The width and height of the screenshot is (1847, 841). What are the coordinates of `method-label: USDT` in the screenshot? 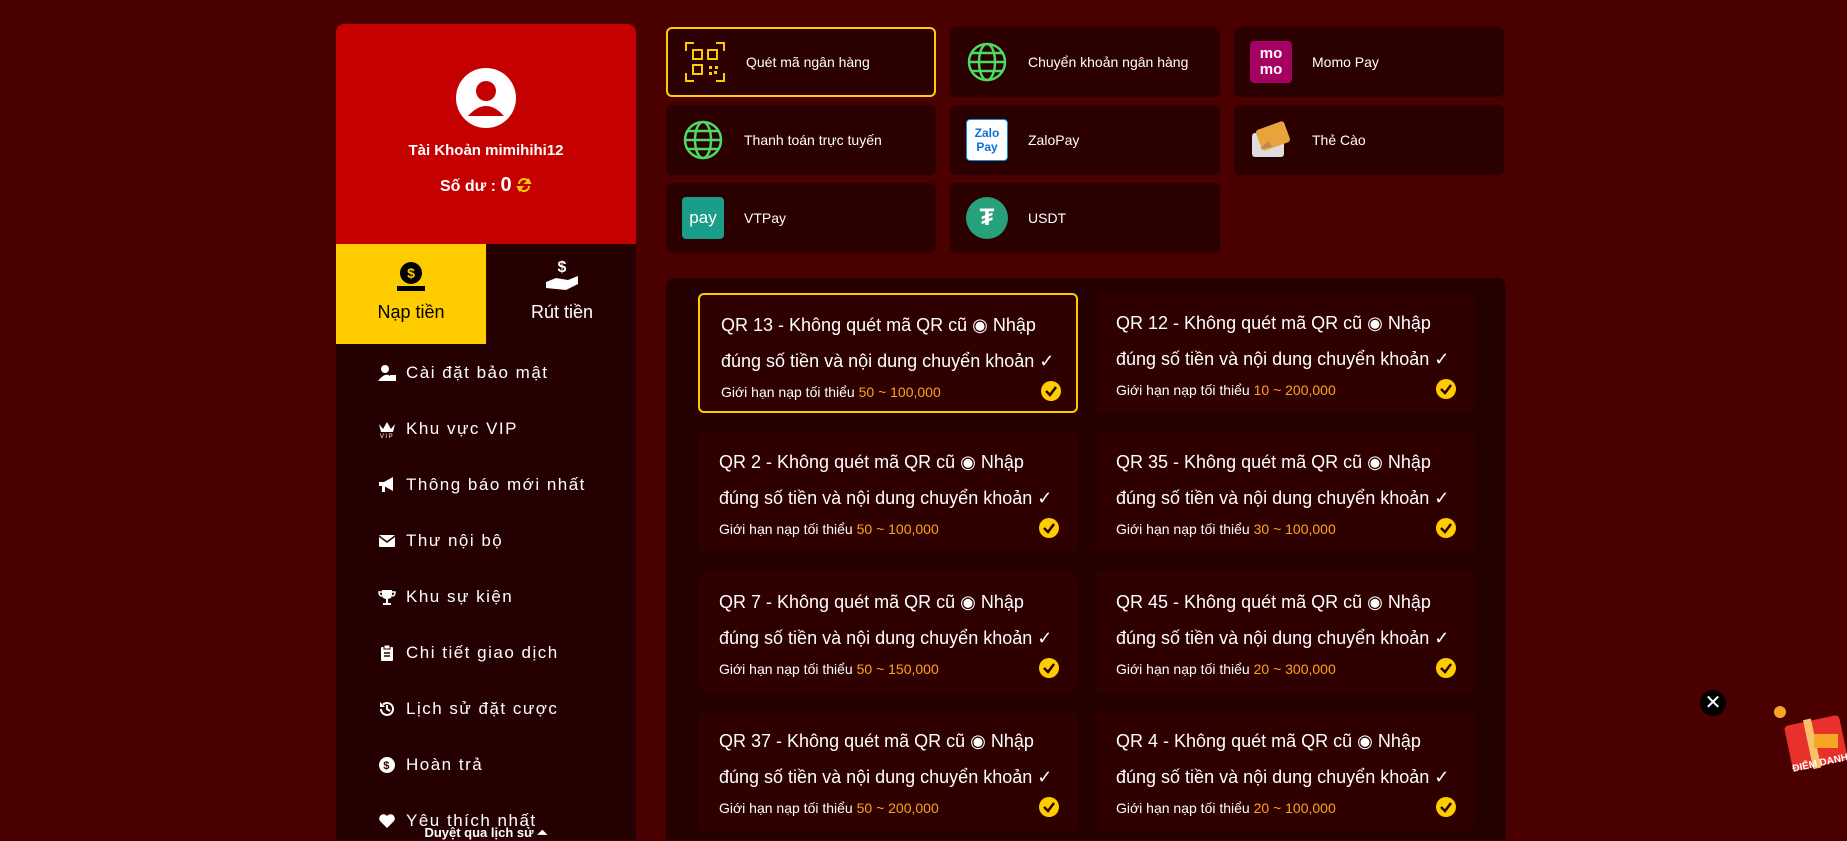 It's located at (1047, 218).